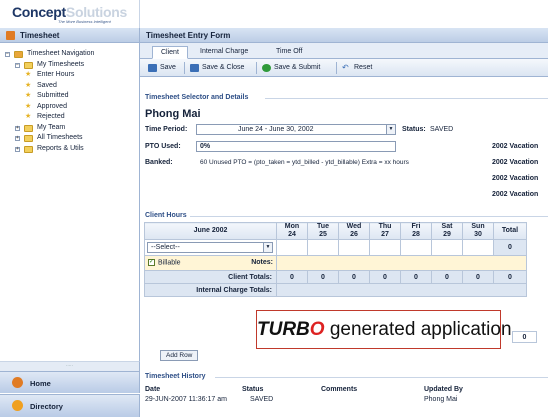 The image size is (548, 417). Describe the element at coordinates (28, 95) in the screenshot. I see `star-icon: ★` at that location.